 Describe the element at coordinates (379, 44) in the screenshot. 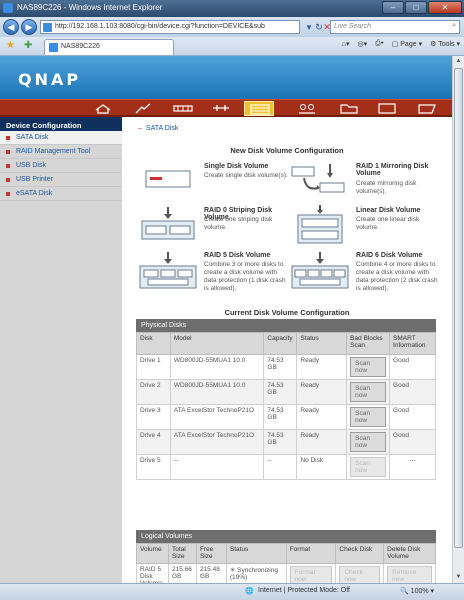

I see `print-icon: ⎙▾` at that location.